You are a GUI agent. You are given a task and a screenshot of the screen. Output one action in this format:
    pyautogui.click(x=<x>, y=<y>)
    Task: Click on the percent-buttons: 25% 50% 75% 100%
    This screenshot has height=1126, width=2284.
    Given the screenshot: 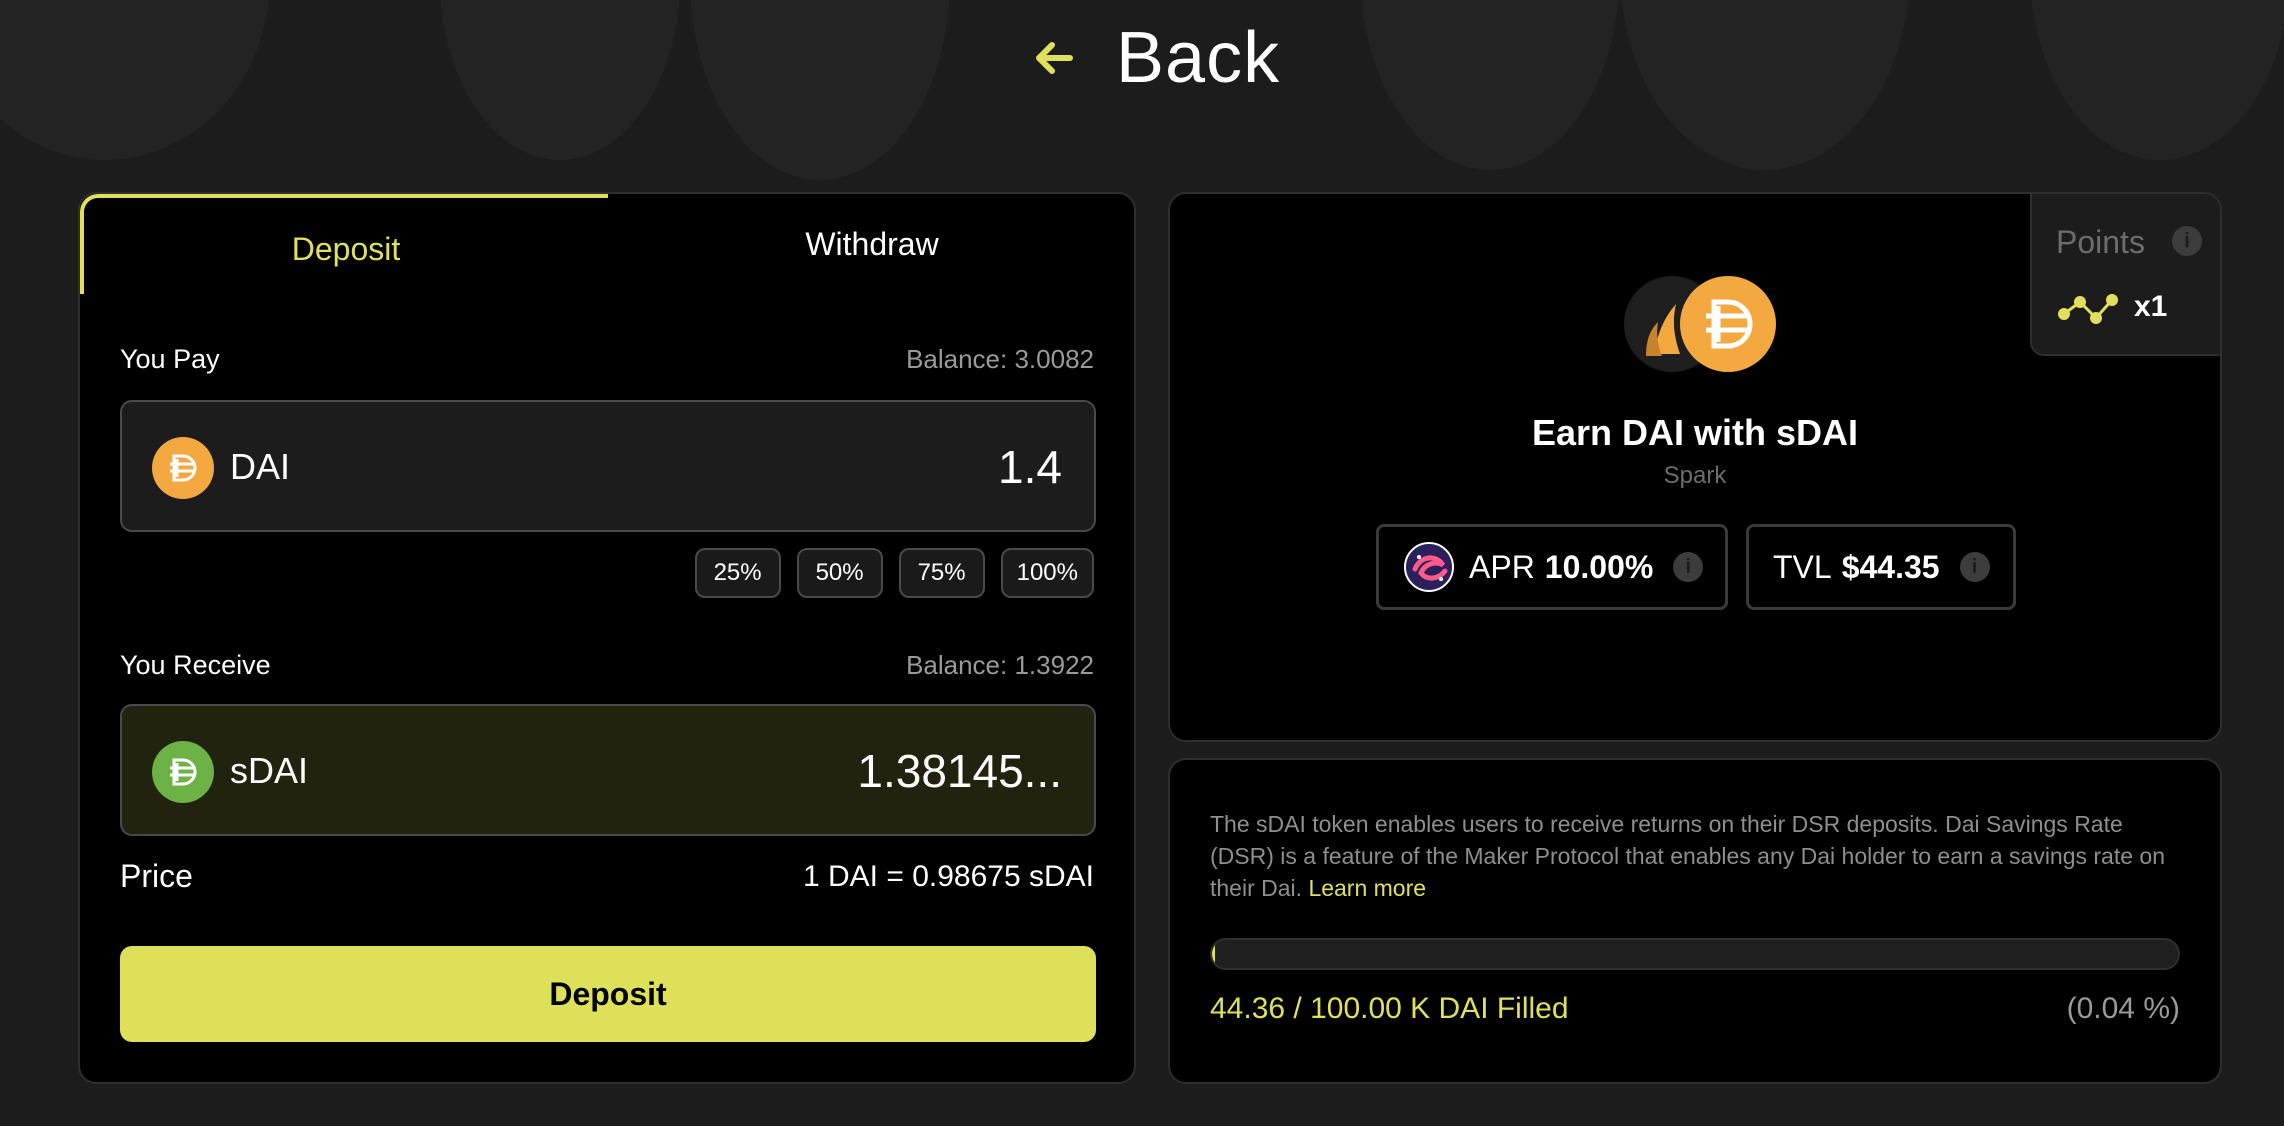 What is the action you would take?
    pyautogui.click(x=894, y=573)
    